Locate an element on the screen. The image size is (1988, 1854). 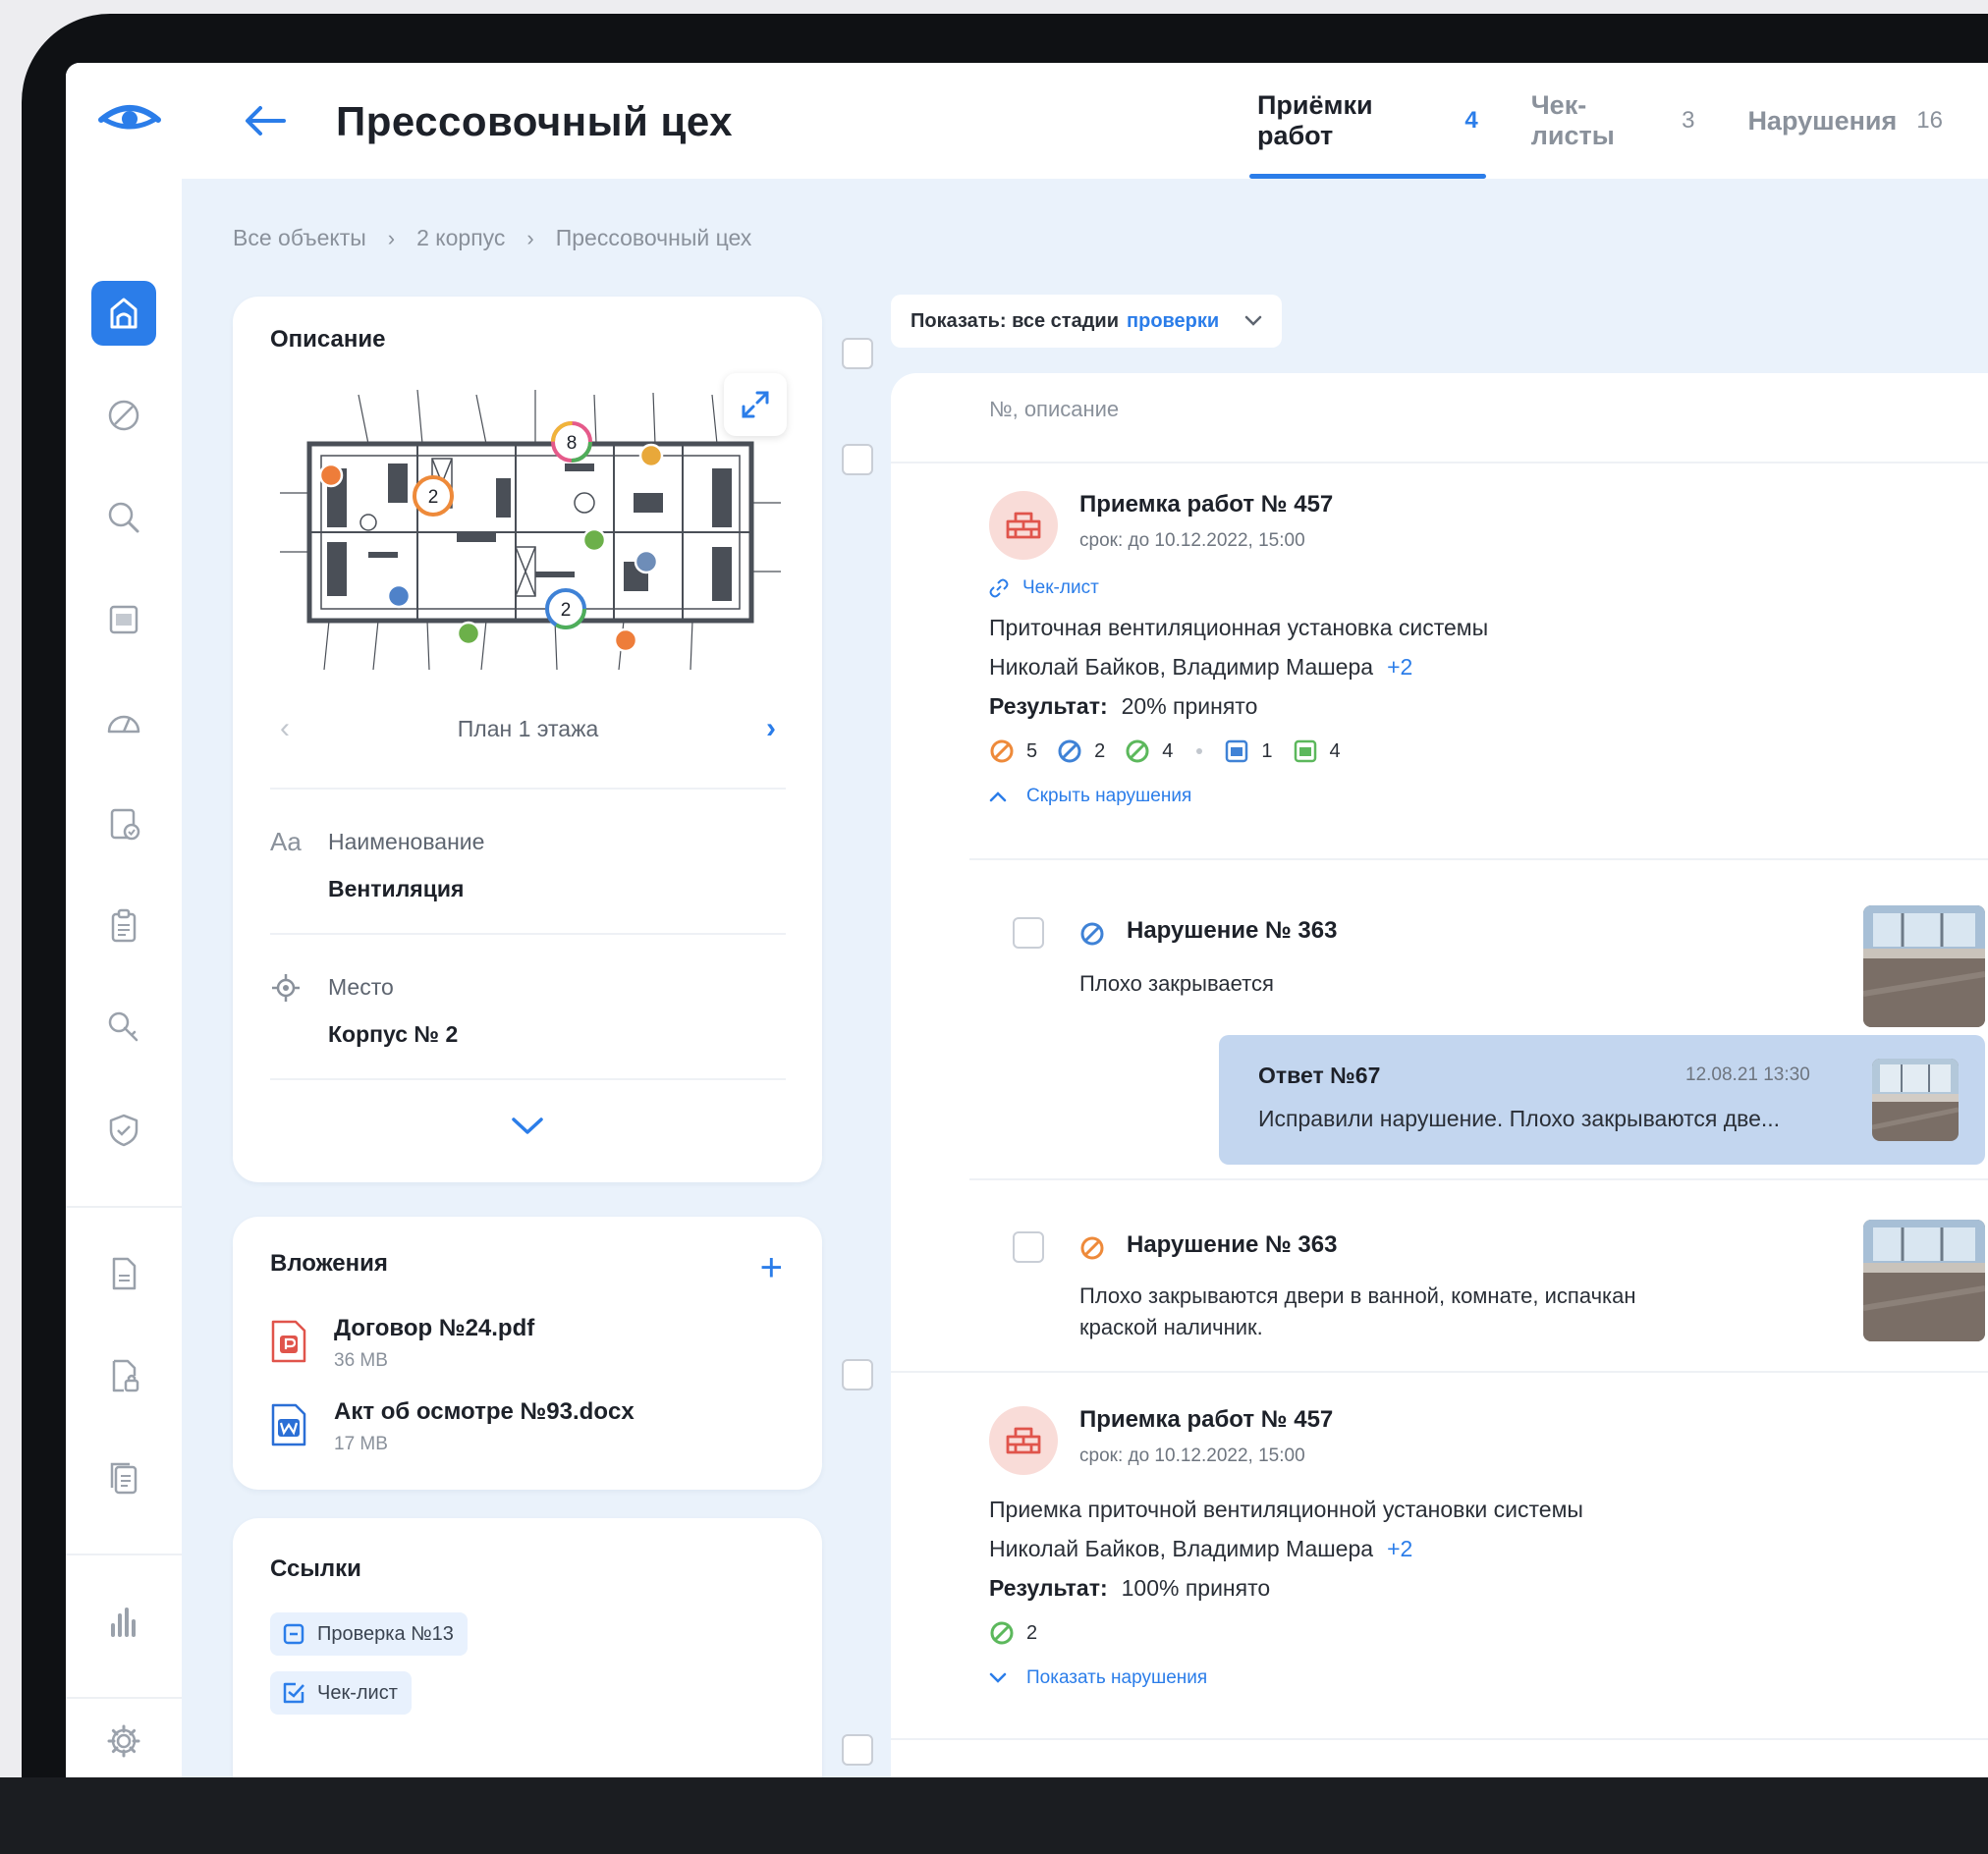
file-size: 17 MB is located at coordinates (361, 1444).